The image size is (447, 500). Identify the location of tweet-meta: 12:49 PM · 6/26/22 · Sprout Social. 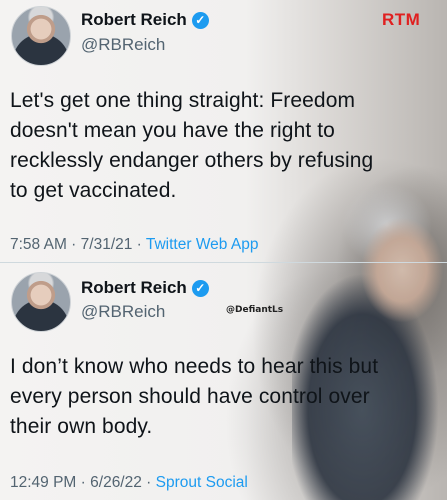
(129, 482).